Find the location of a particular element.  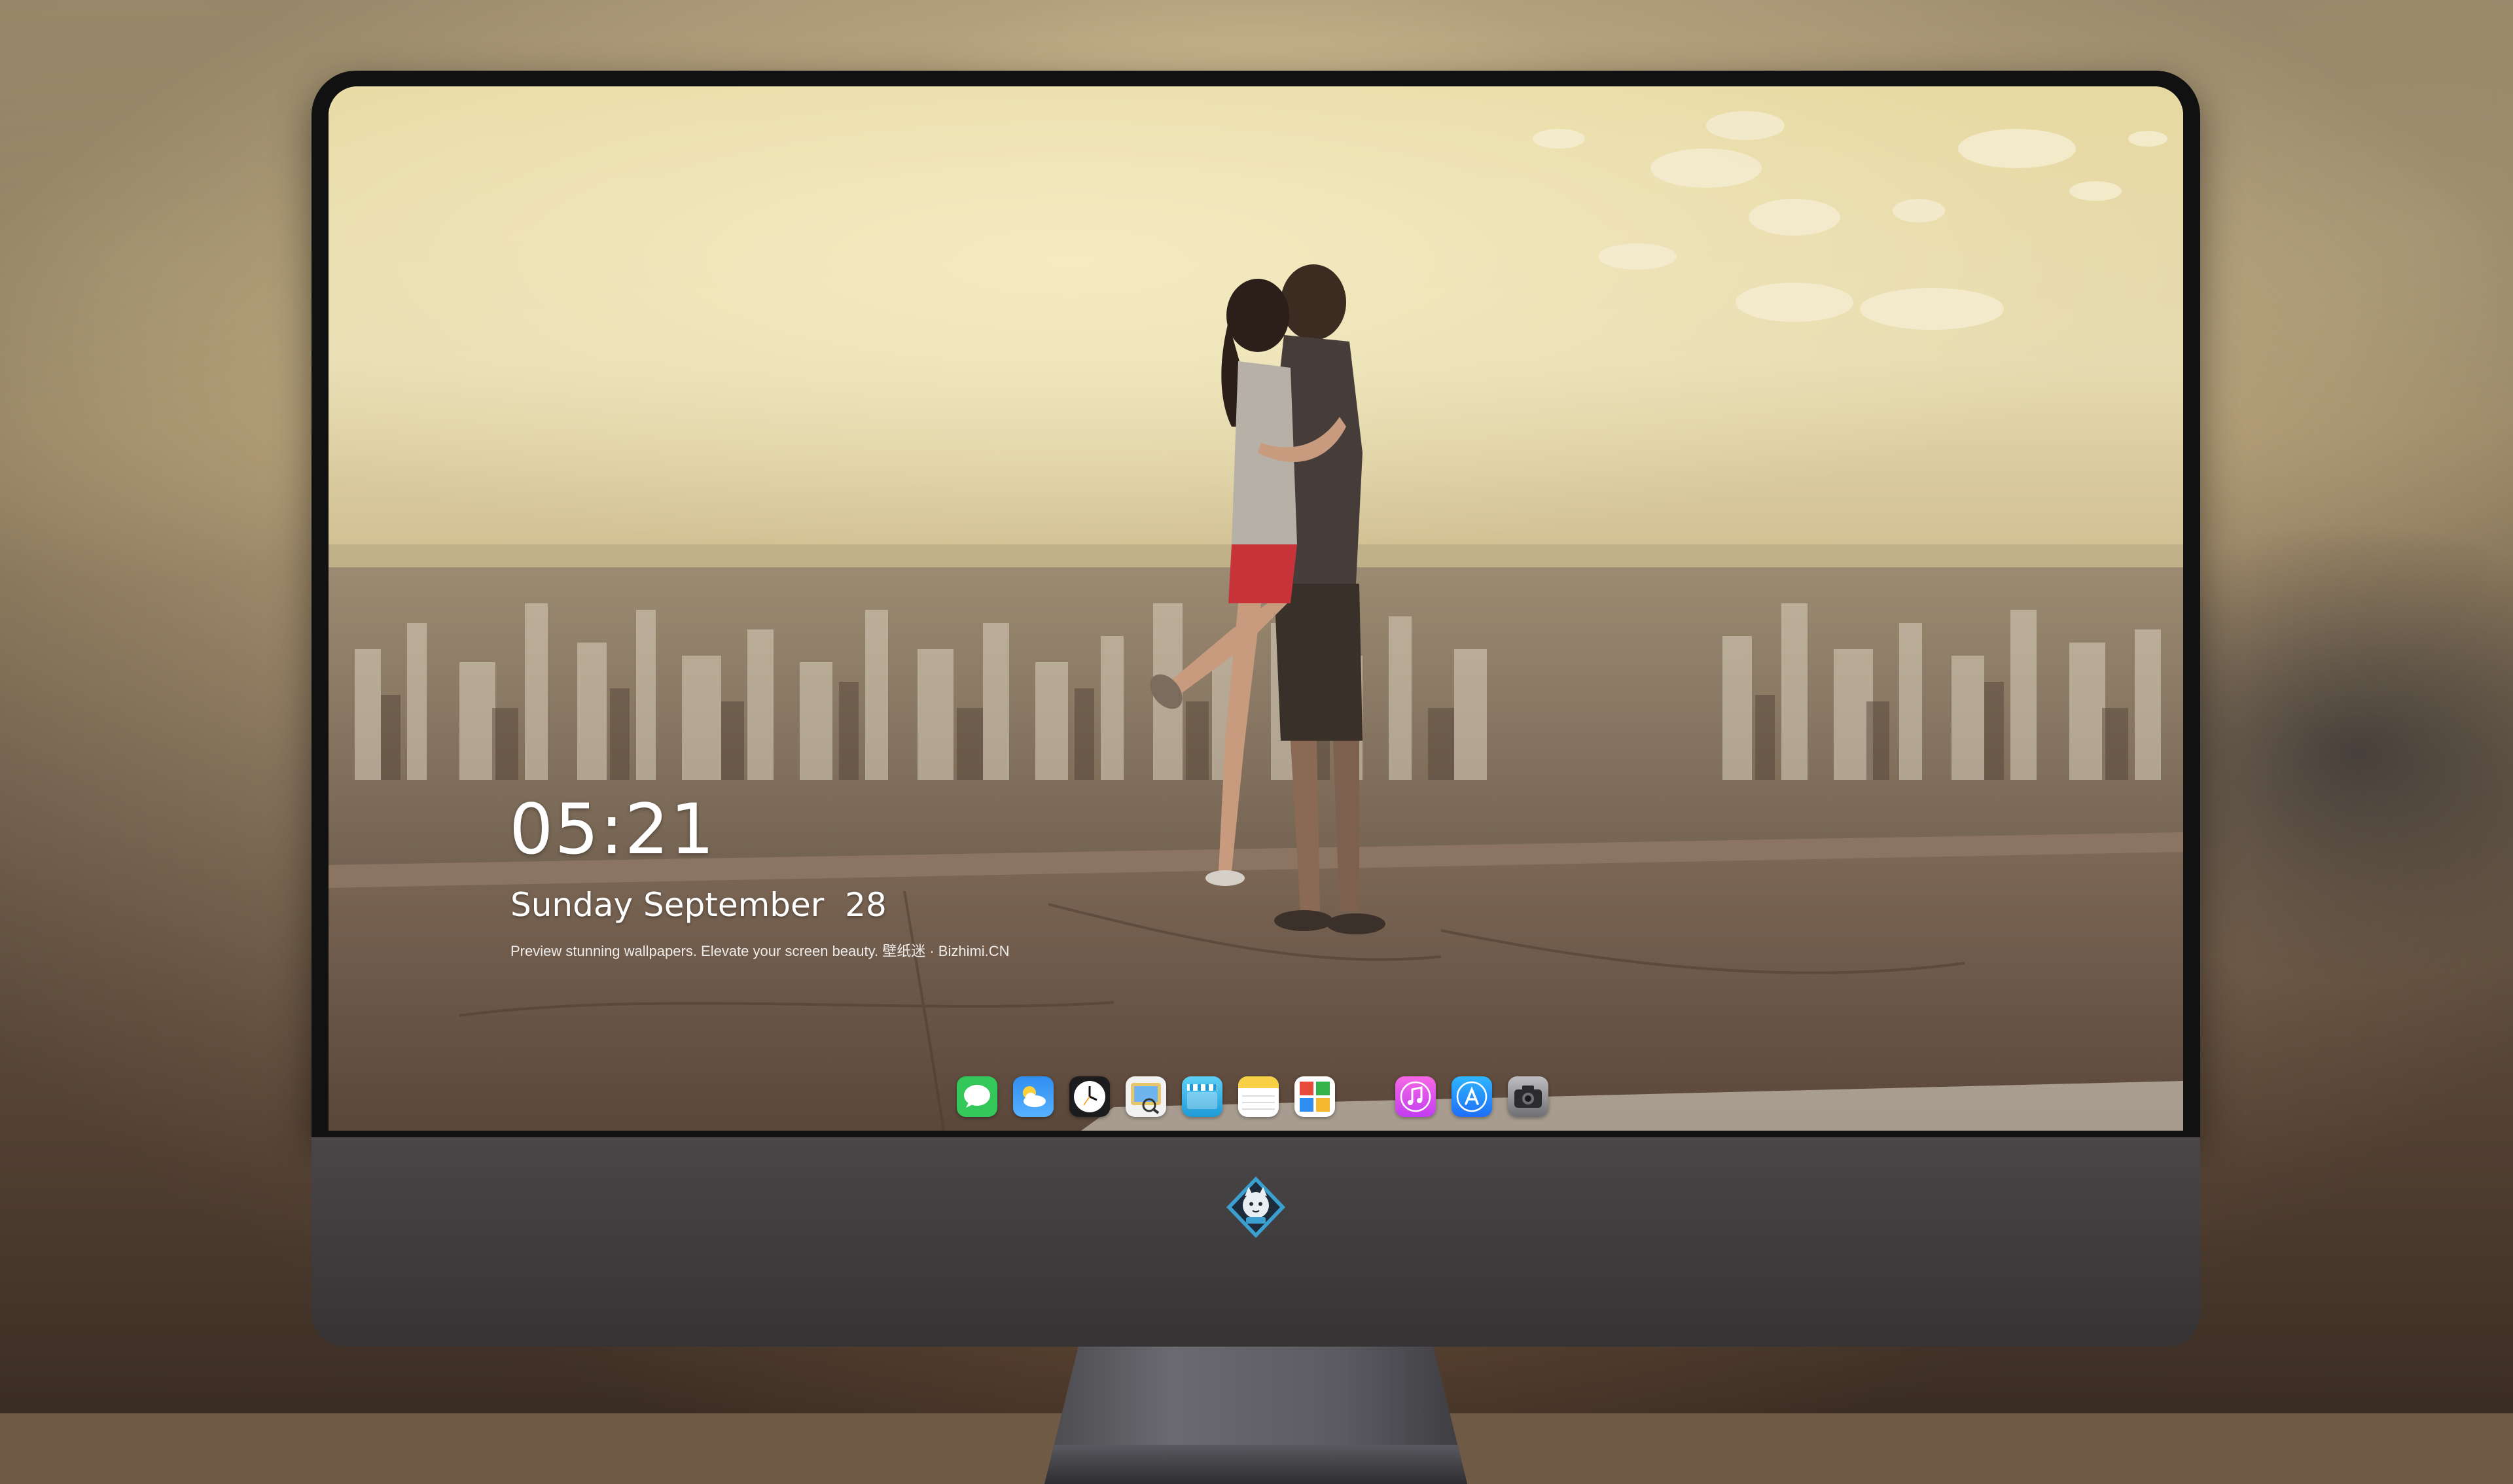

weather-icon is located at coordinates (1033, 1097).